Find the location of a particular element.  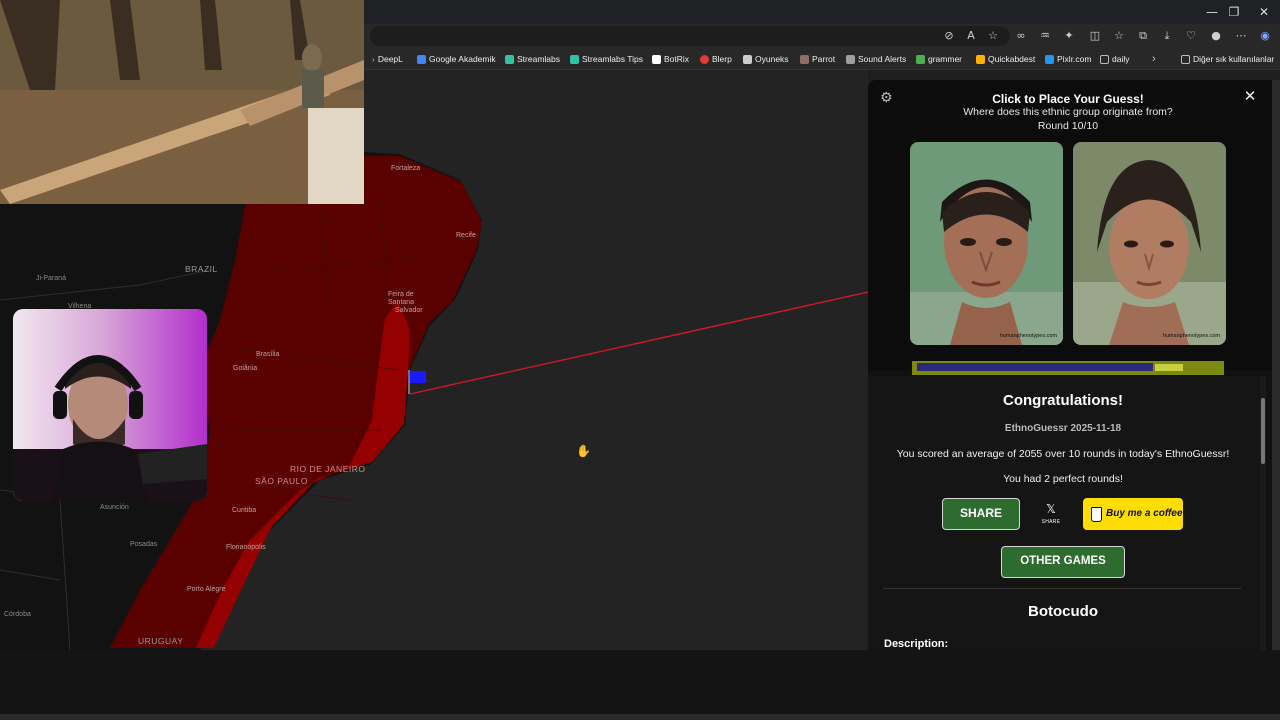

city-label: Brasília is located at coordinates (268, 354).